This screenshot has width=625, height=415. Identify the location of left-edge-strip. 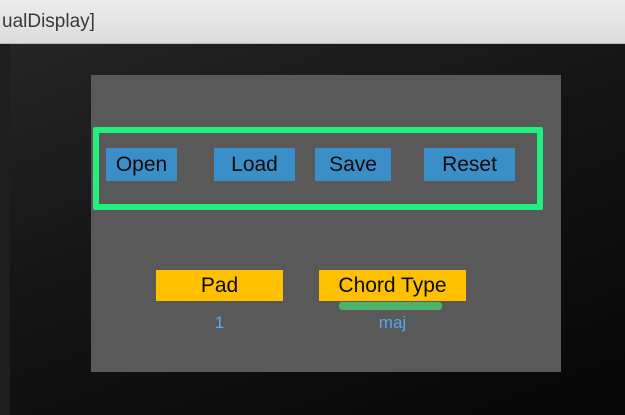
(5, 229).